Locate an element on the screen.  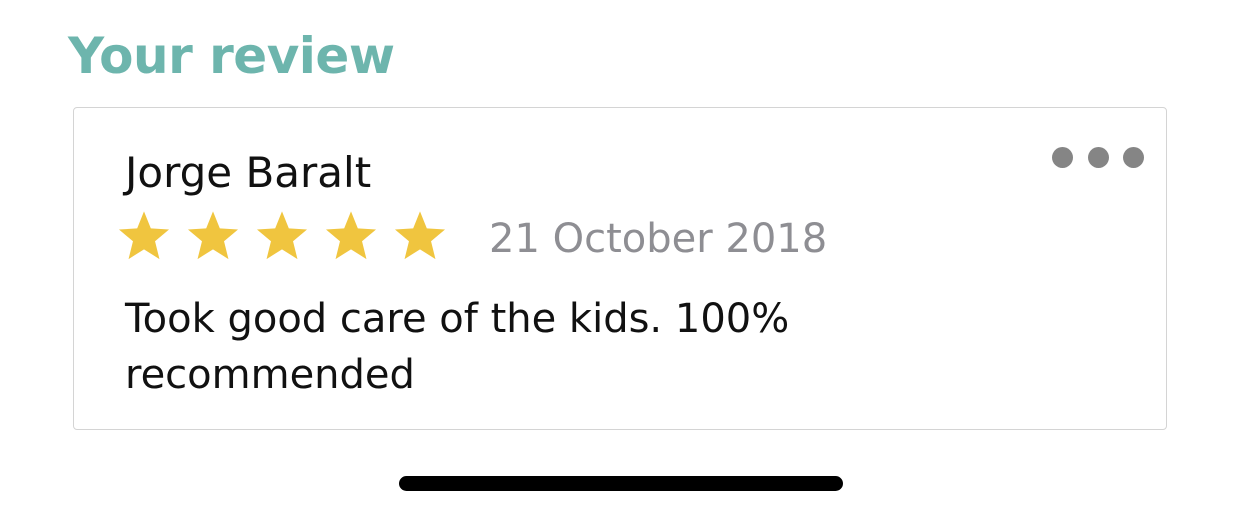
more-options-button is located at coordinates (1098, 157).